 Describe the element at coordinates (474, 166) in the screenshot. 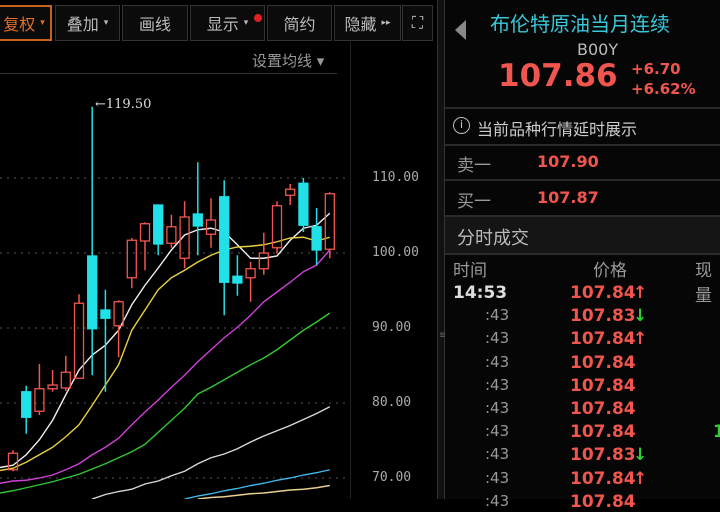

I see `ask-label: 卖一` at that location.